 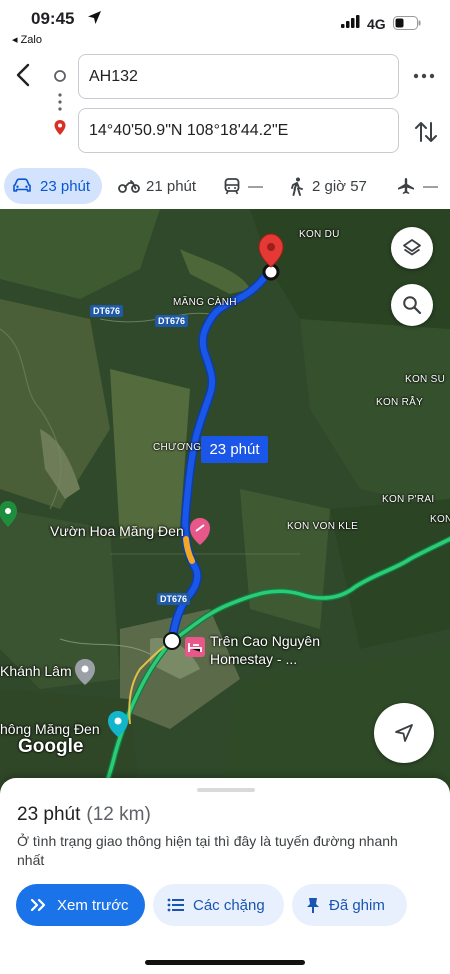 What do you see at coordinates (38, 905) in the screenshot?
I see `chevrons-right-icon` at bounding box center [38, 905].